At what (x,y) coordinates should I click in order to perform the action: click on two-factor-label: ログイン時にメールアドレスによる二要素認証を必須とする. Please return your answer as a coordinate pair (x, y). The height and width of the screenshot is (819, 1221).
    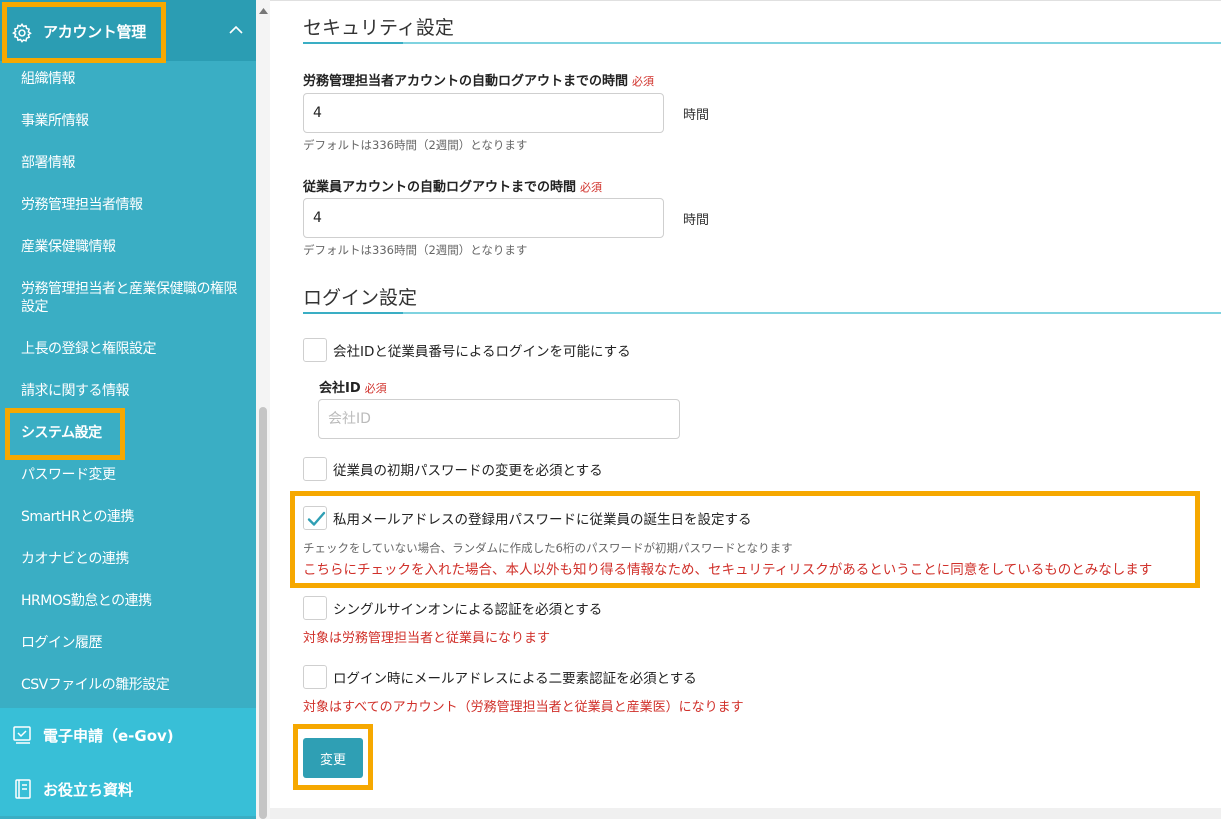
    Looking at the image, I should click on (515, 679).